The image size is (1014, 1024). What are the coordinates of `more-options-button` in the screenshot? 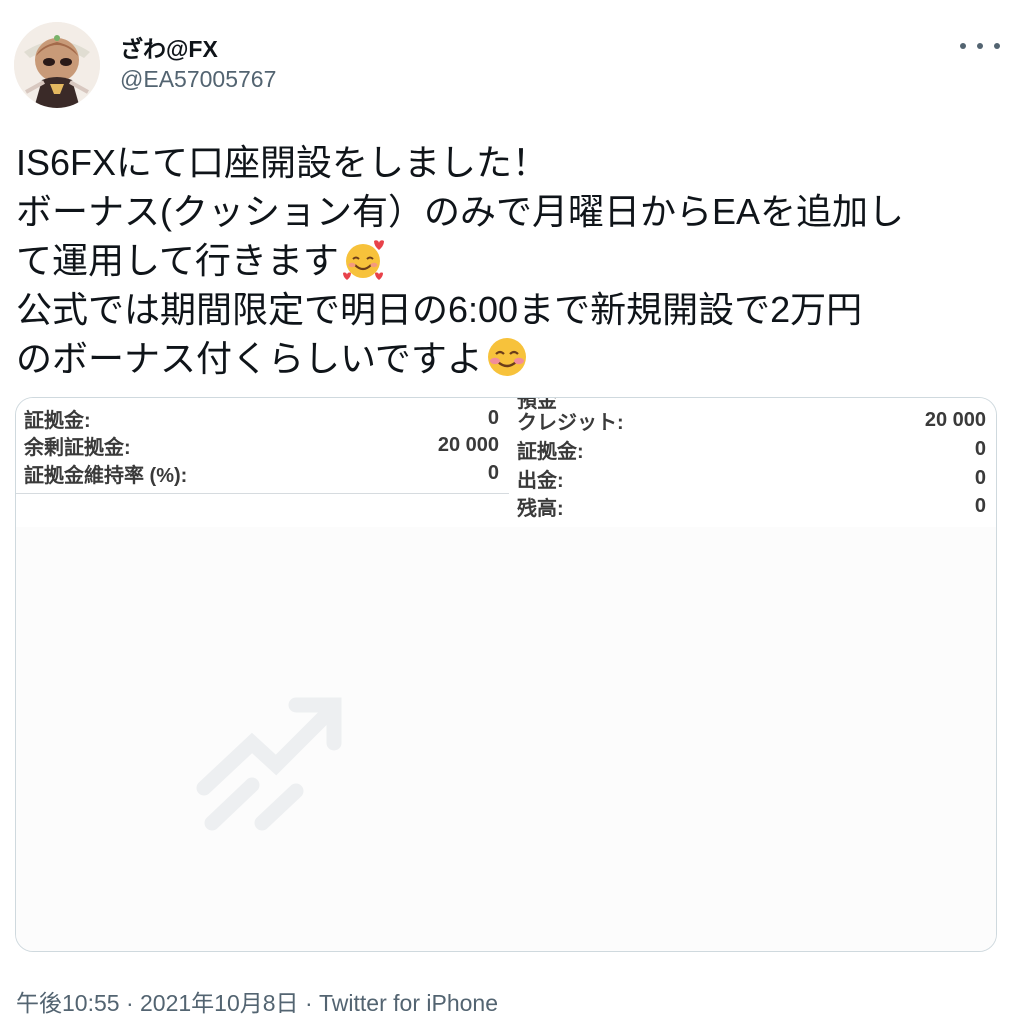 It's located at (980, 46).